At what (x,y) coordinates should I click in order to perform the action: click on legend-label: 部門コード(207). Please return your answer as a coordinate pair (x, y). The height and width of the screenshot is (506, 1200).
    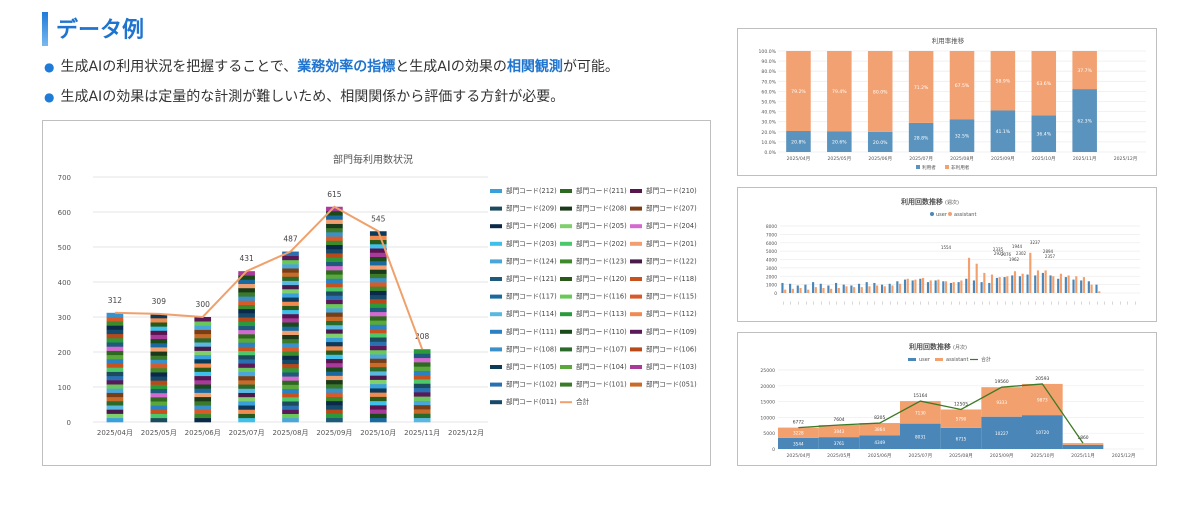
    Looking at the image, I should click on (671, 208).